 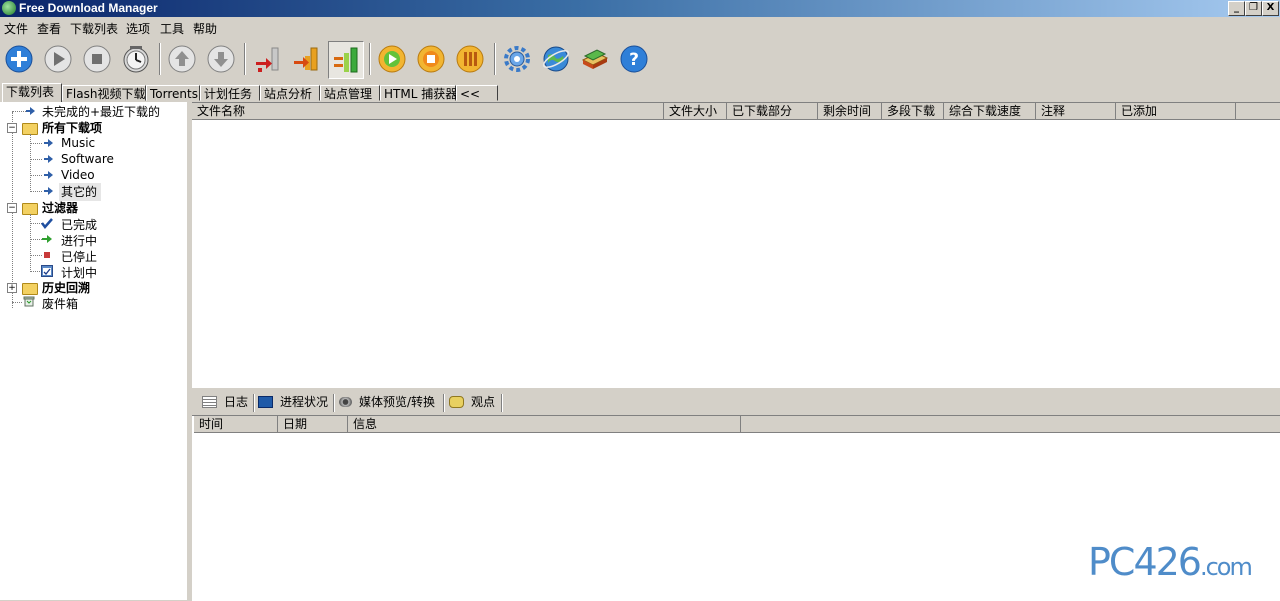 What do you see at coordinates (1253, 8) in the screenshot?
I see `restore-button: ❐` at bounding box center [1253, 8].